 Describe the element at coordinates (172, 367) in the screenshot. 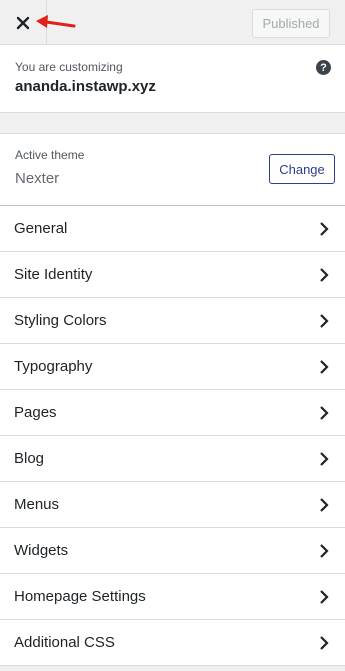

I see `menu-item-typography: Typography` at that location.